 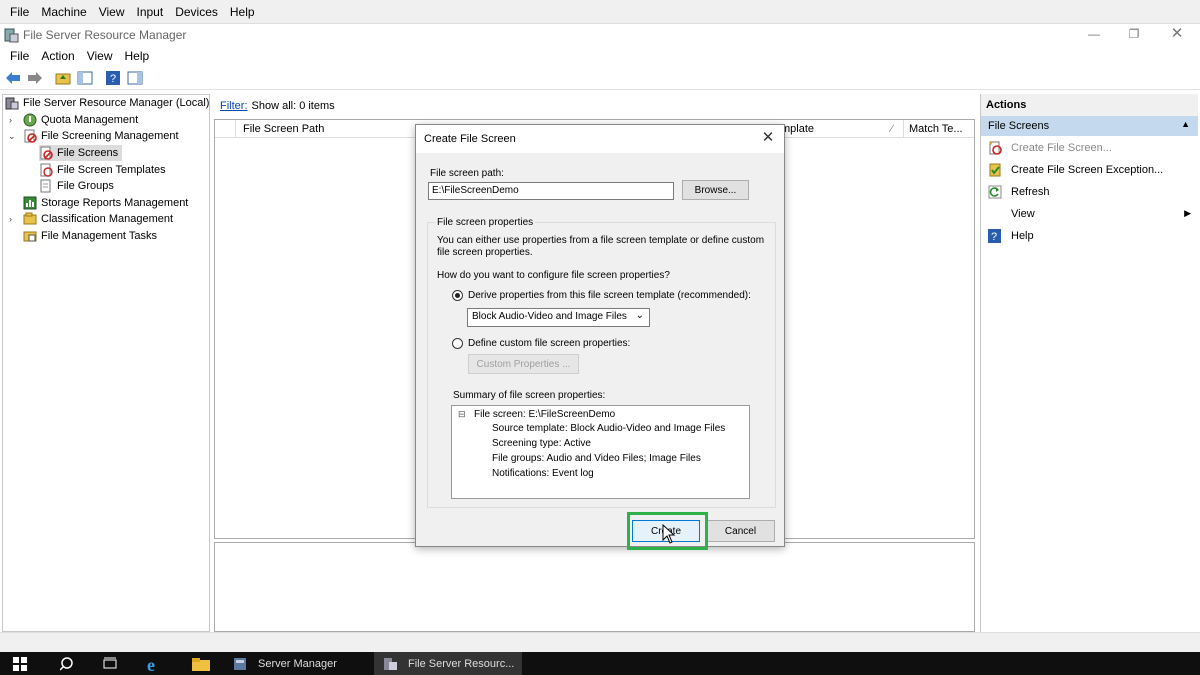 What do you see at coordinates (81, 153) in the screenshot?
I see `tree-item-file-screens: File Screens` at bounding box center [81, 153].